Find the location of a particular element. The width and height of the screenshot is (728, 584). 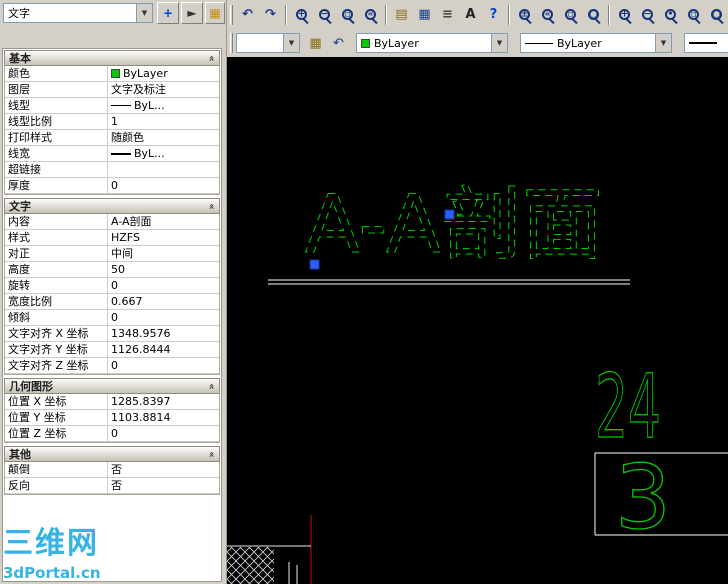

grip-endpoint is located at coordinates (314, 264).